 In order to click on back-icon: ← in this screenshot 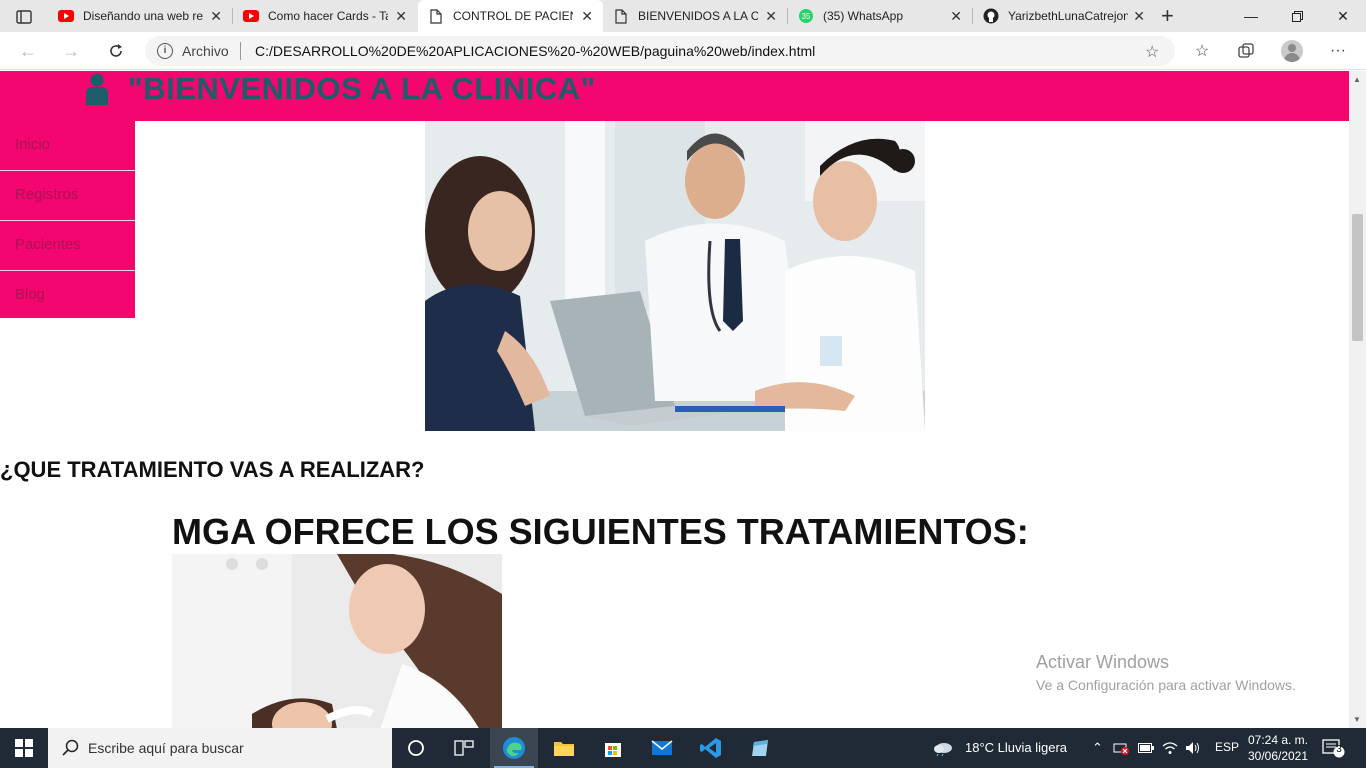, I will do `click(28, 51)`.